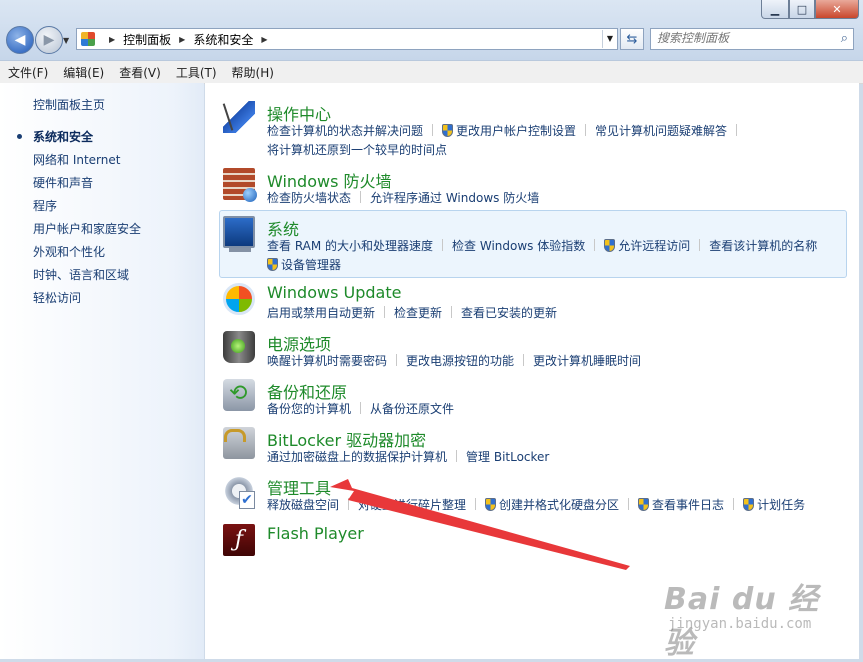  Describe the element at coordinates (66, 40) in the screenshot. I see `recent-pages-dropdown: ▼` at that location.